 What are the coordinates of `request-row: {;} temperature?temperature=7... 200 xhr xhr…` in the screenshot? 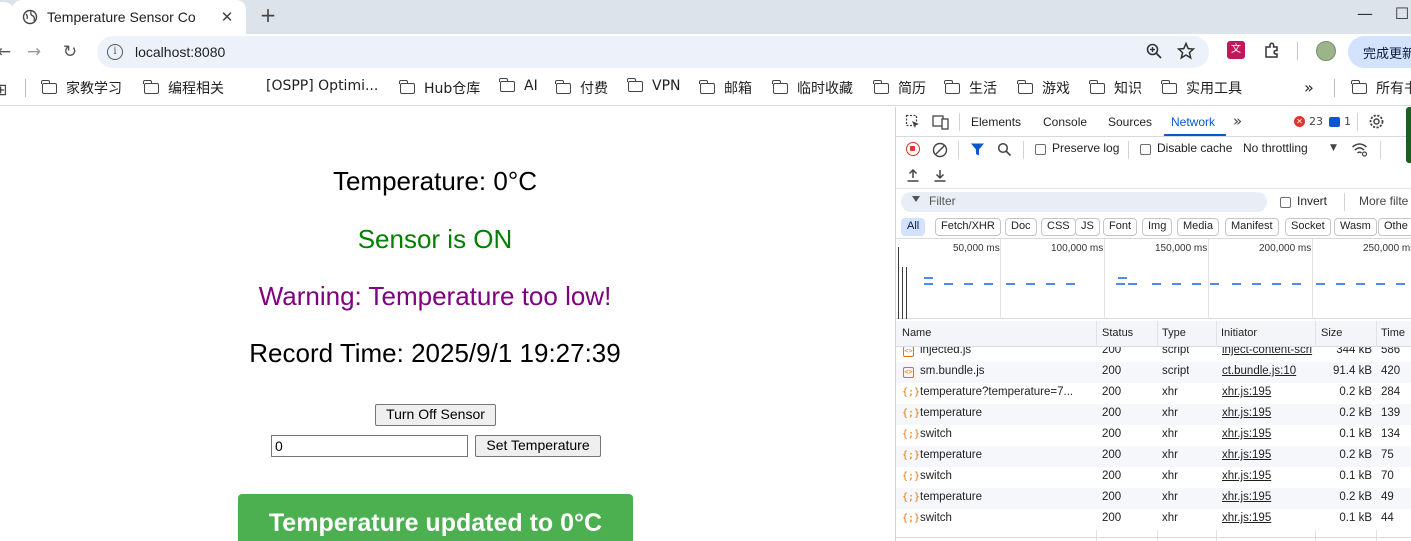 It's located at (1153, 393).